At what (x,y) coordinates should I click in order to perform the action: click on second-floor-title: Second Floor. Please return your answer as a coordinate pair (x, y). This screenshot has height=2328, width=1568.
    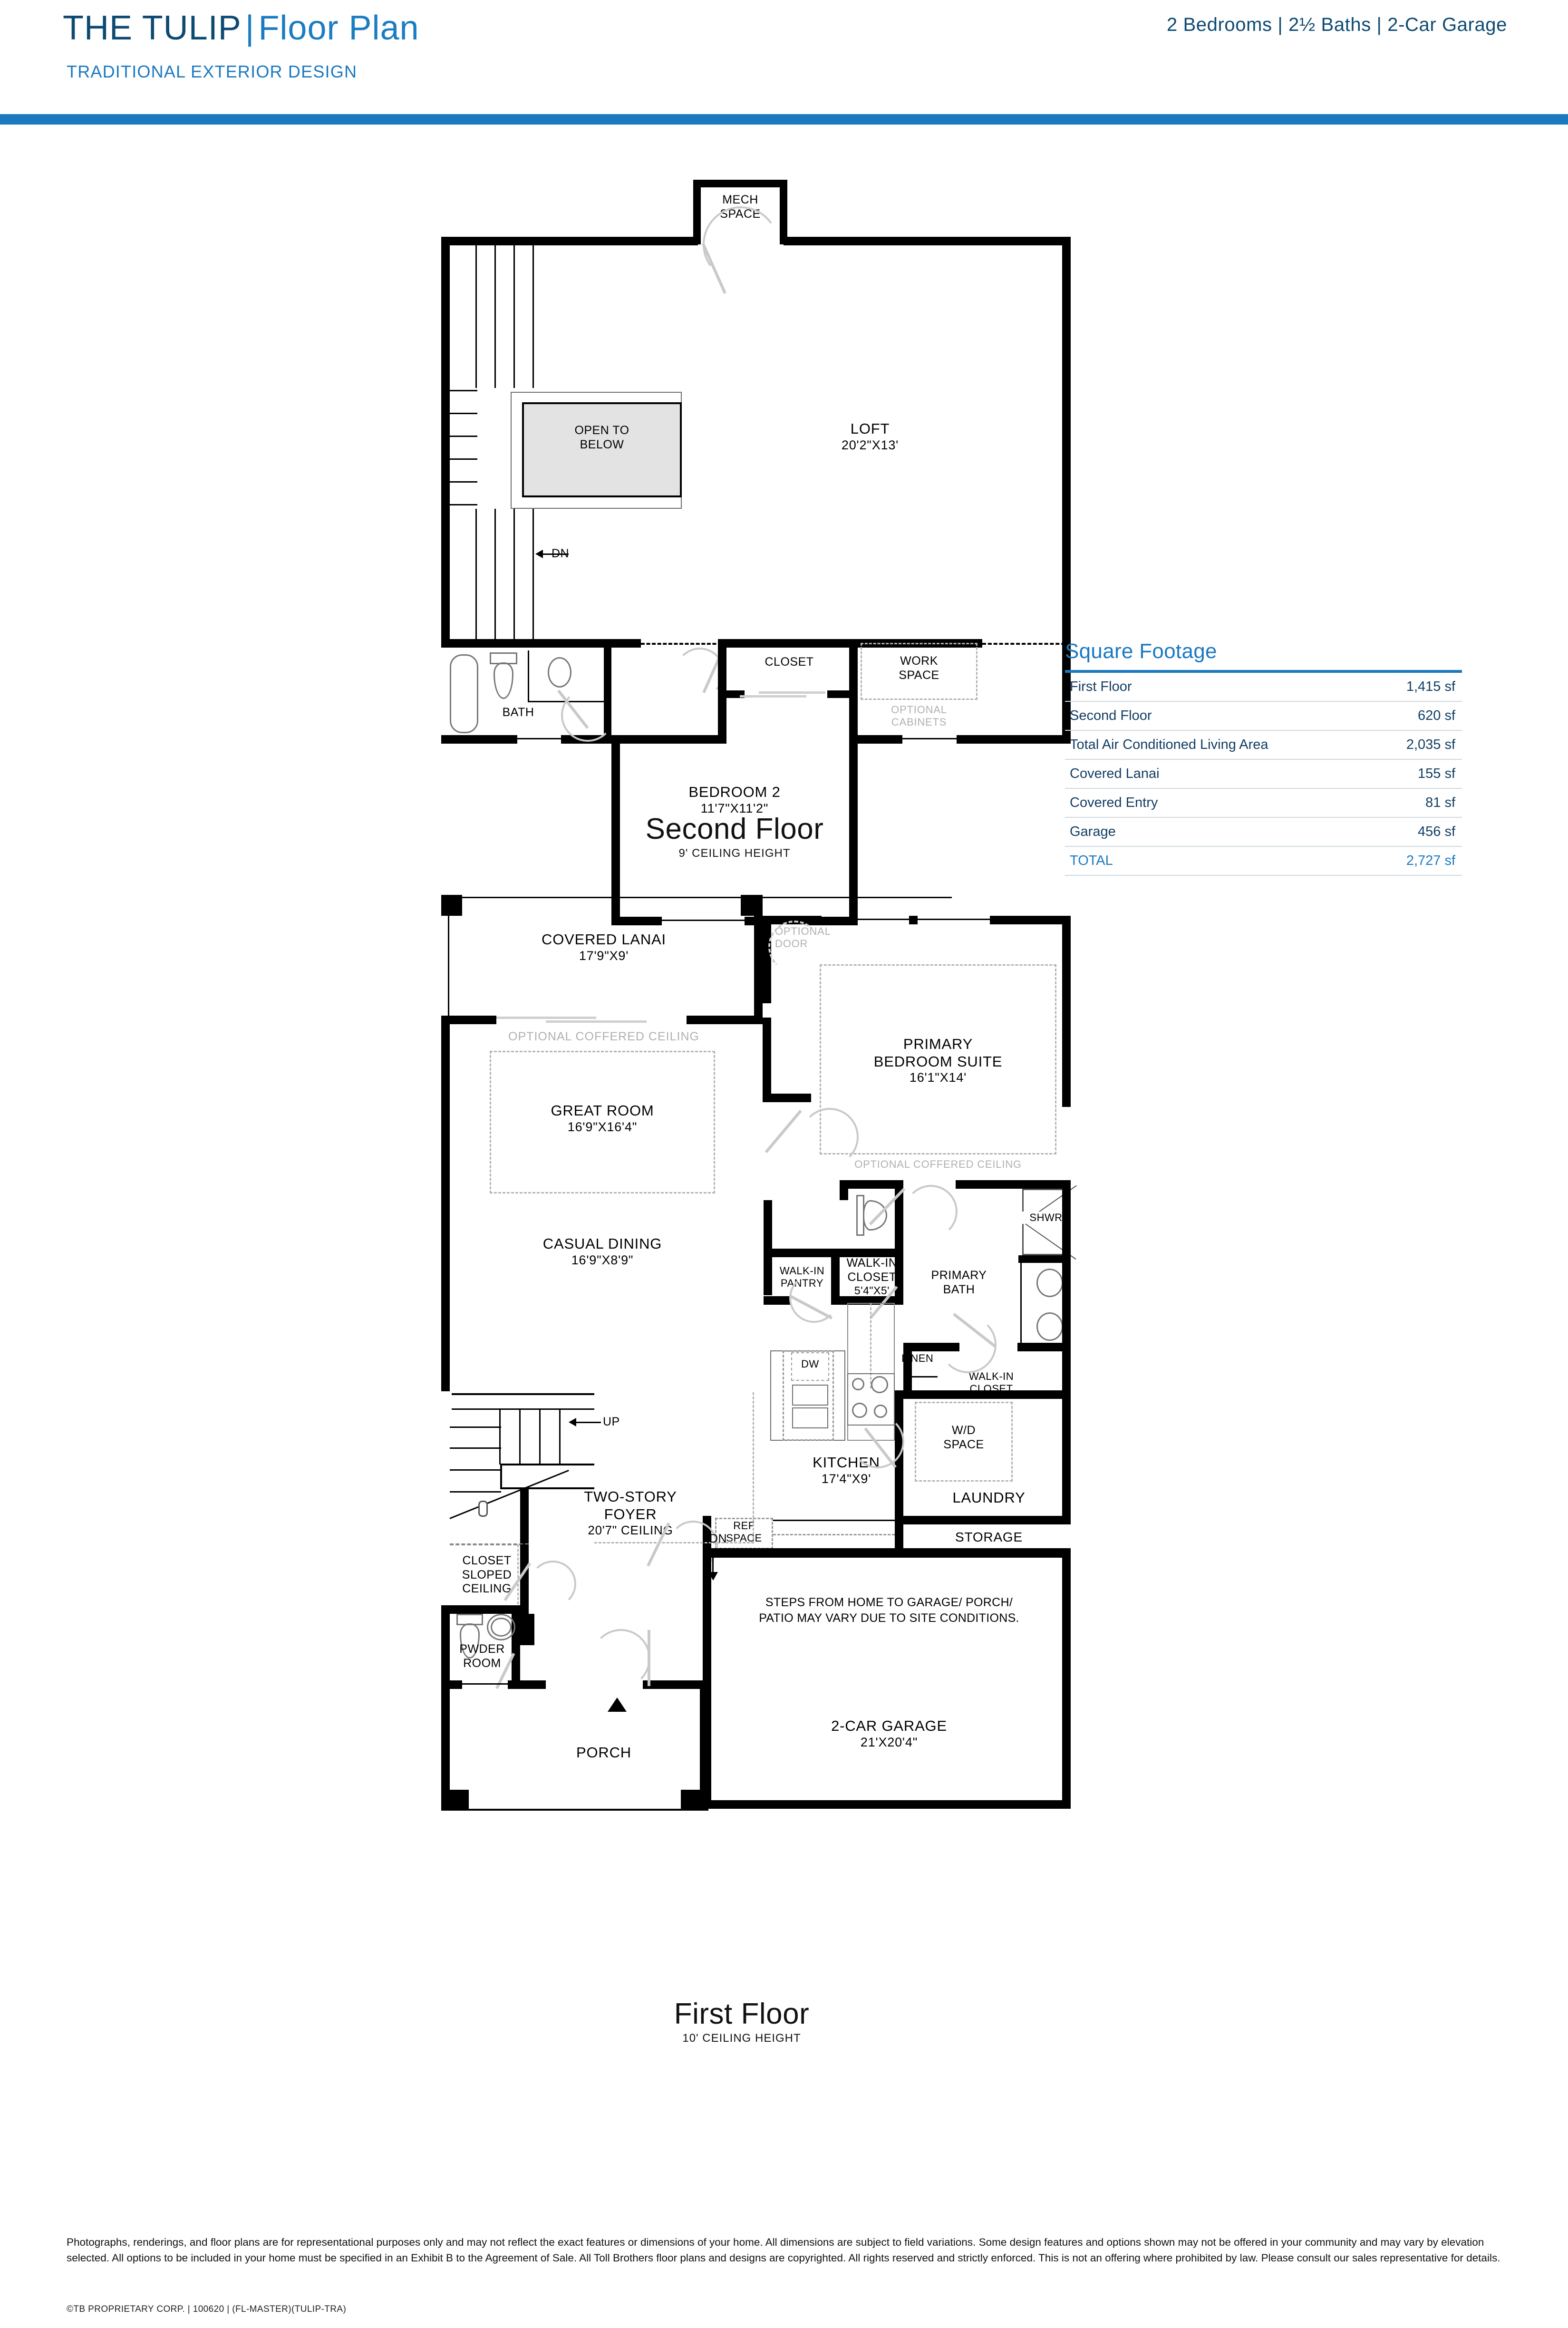
    Looking at the image, I should click on (734, 829).